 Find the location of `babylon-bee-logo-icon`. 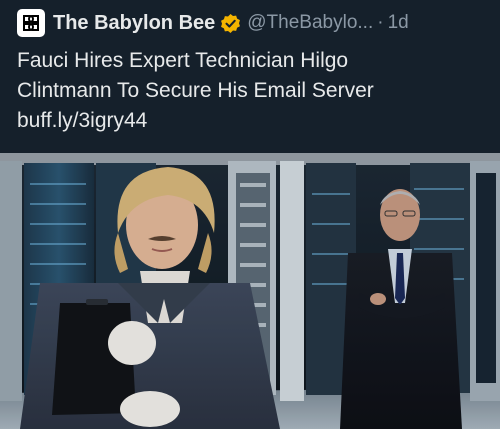

babylon-bee-logo-icon is located at coordinates (31, 23).